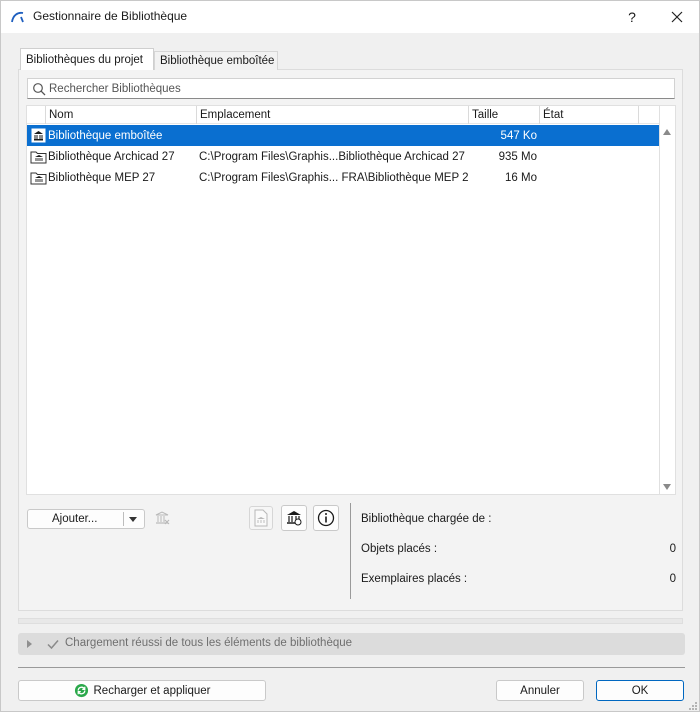  What do you see at coordinates (111, 156) in the screenshot?
I see `row-name: Bibliothèque Archicad 27` at bounding box center [111, 156].